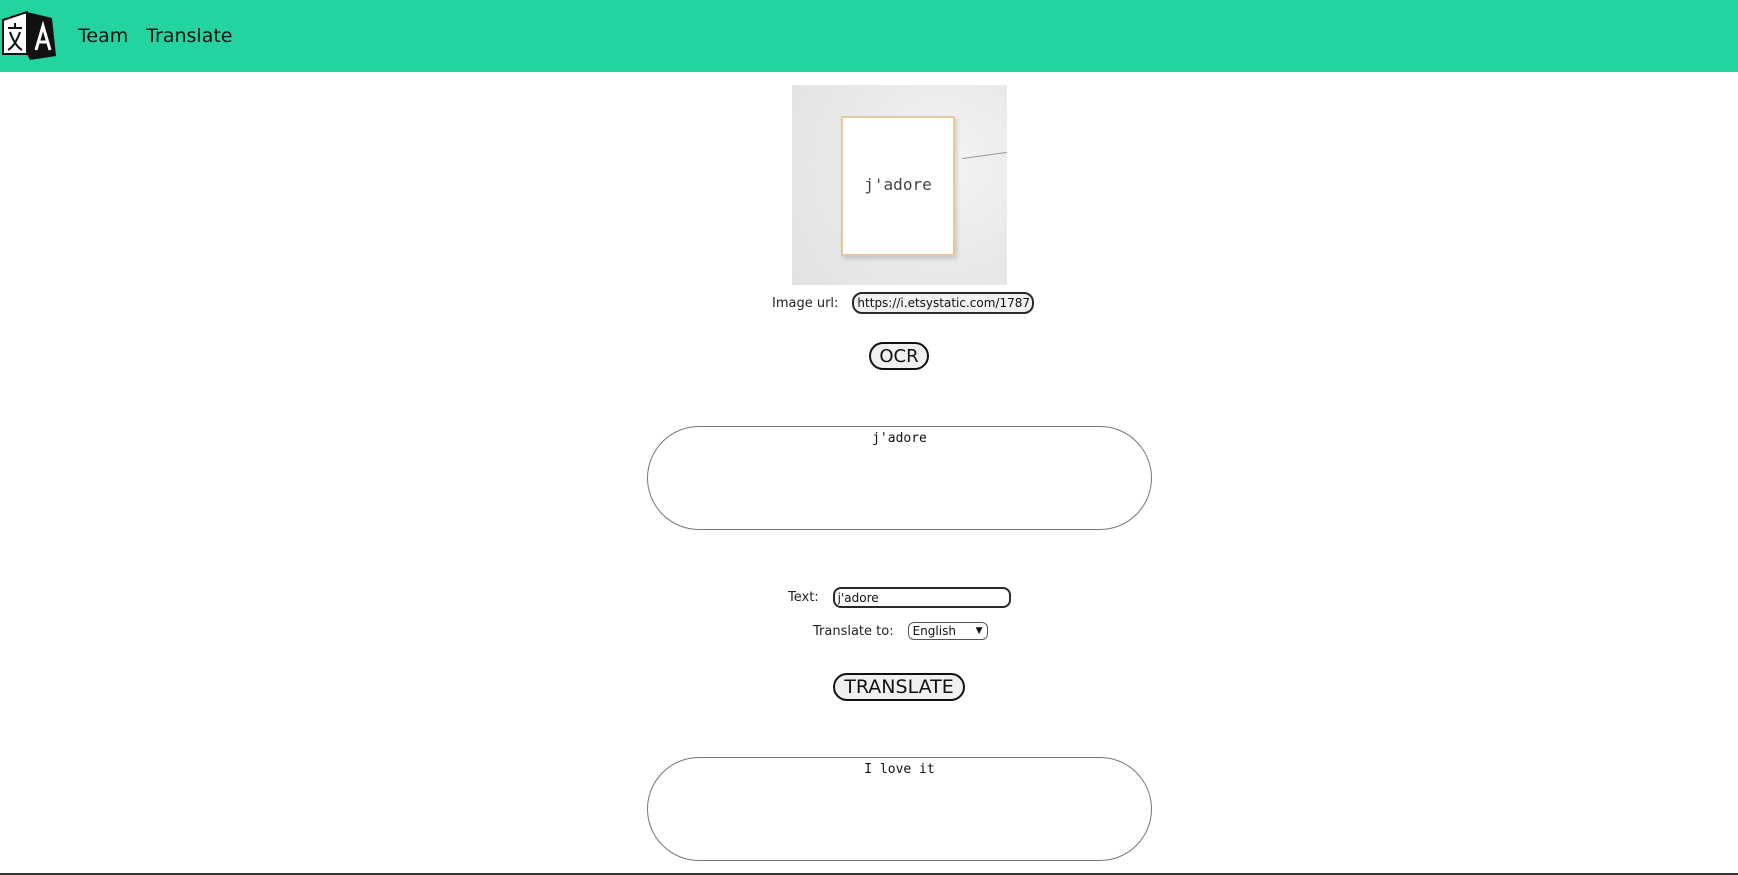  I want to click on ocr-output-textarea: j'adore, so click(899, 478).